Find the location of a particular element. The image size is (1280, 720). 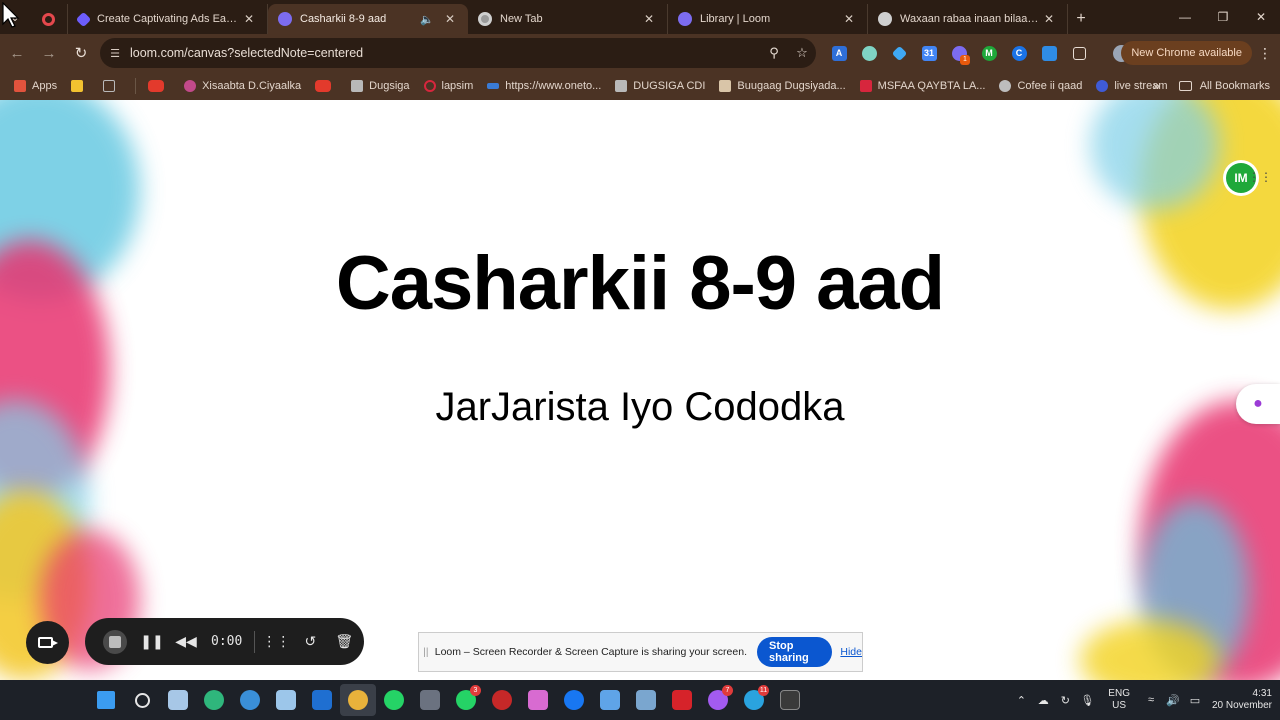

minimize-icon: — is located at coordinates (1185, 17).